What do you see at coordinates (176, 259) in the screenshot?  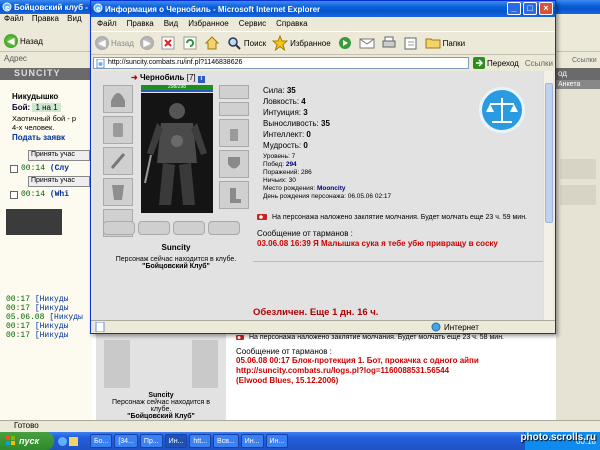 I see `caption-location: Персонаж сейчас находится в клубе.` at bounding box center [176, 259].